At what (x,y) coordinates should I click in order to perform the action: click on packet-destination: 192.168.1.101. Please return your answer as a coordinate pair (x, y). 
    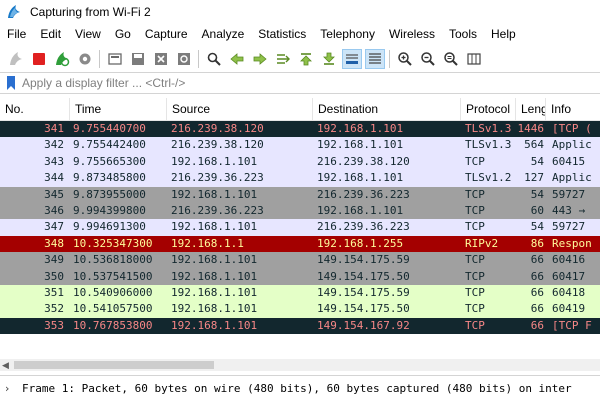
    Looking at the image, I should click on (360, 128).